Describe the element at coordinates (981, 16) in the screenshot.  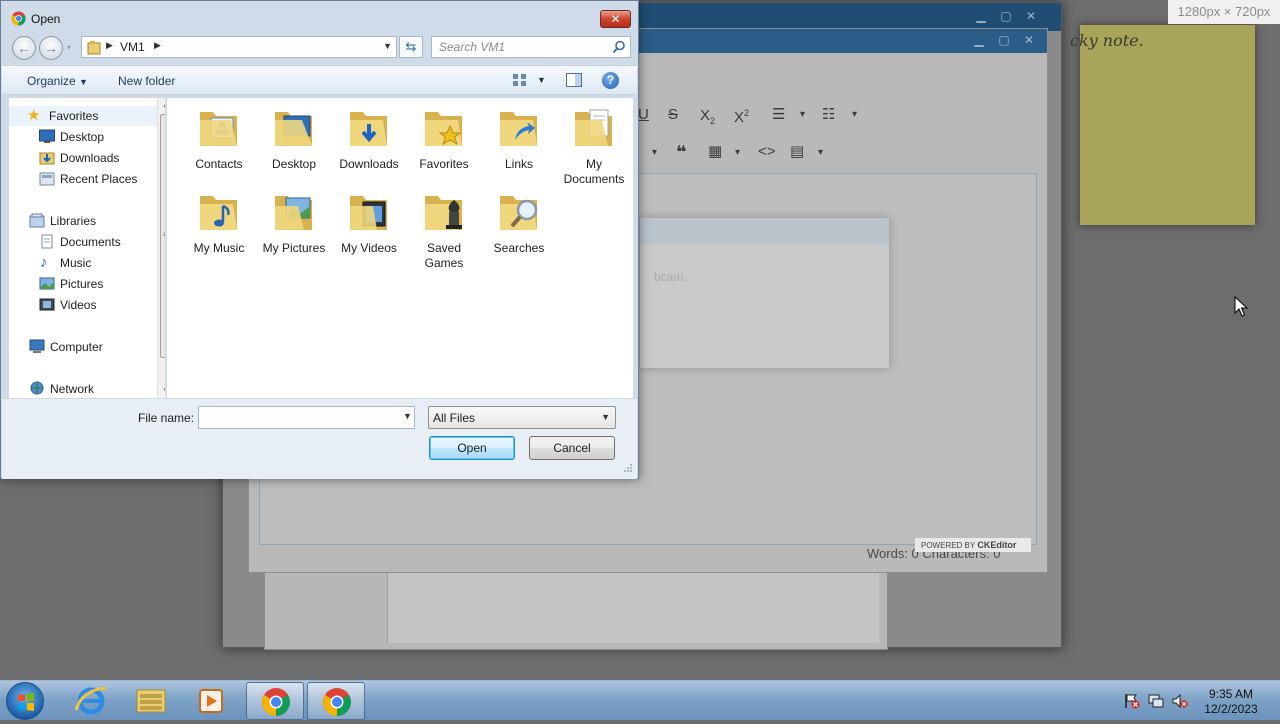
I see `minimize-icon: ▁` at that location.